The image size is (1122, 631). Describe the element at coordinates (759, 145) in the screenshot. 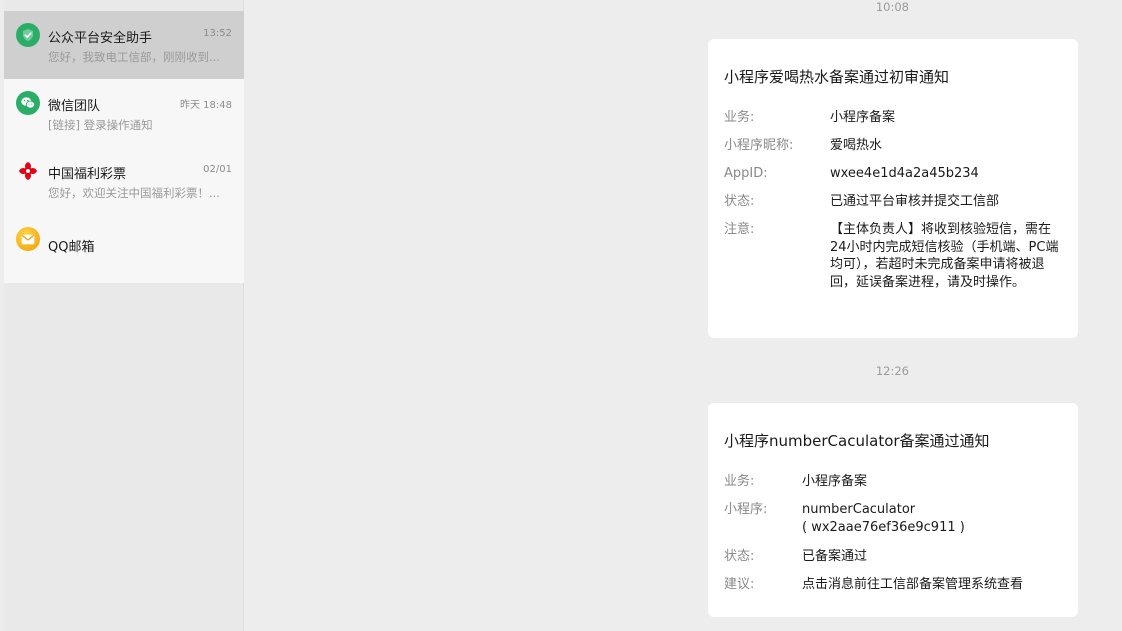

I see `field-label: 小程序昵称:` at that location.